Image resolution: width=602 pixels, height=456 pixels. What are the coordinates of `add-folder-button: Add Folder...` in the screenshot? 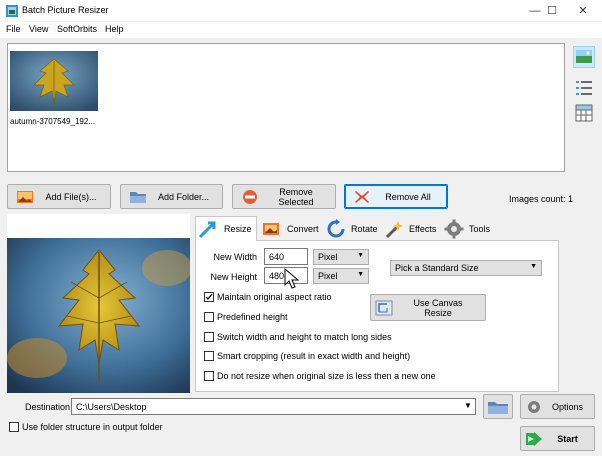 It's located at (171, 196).